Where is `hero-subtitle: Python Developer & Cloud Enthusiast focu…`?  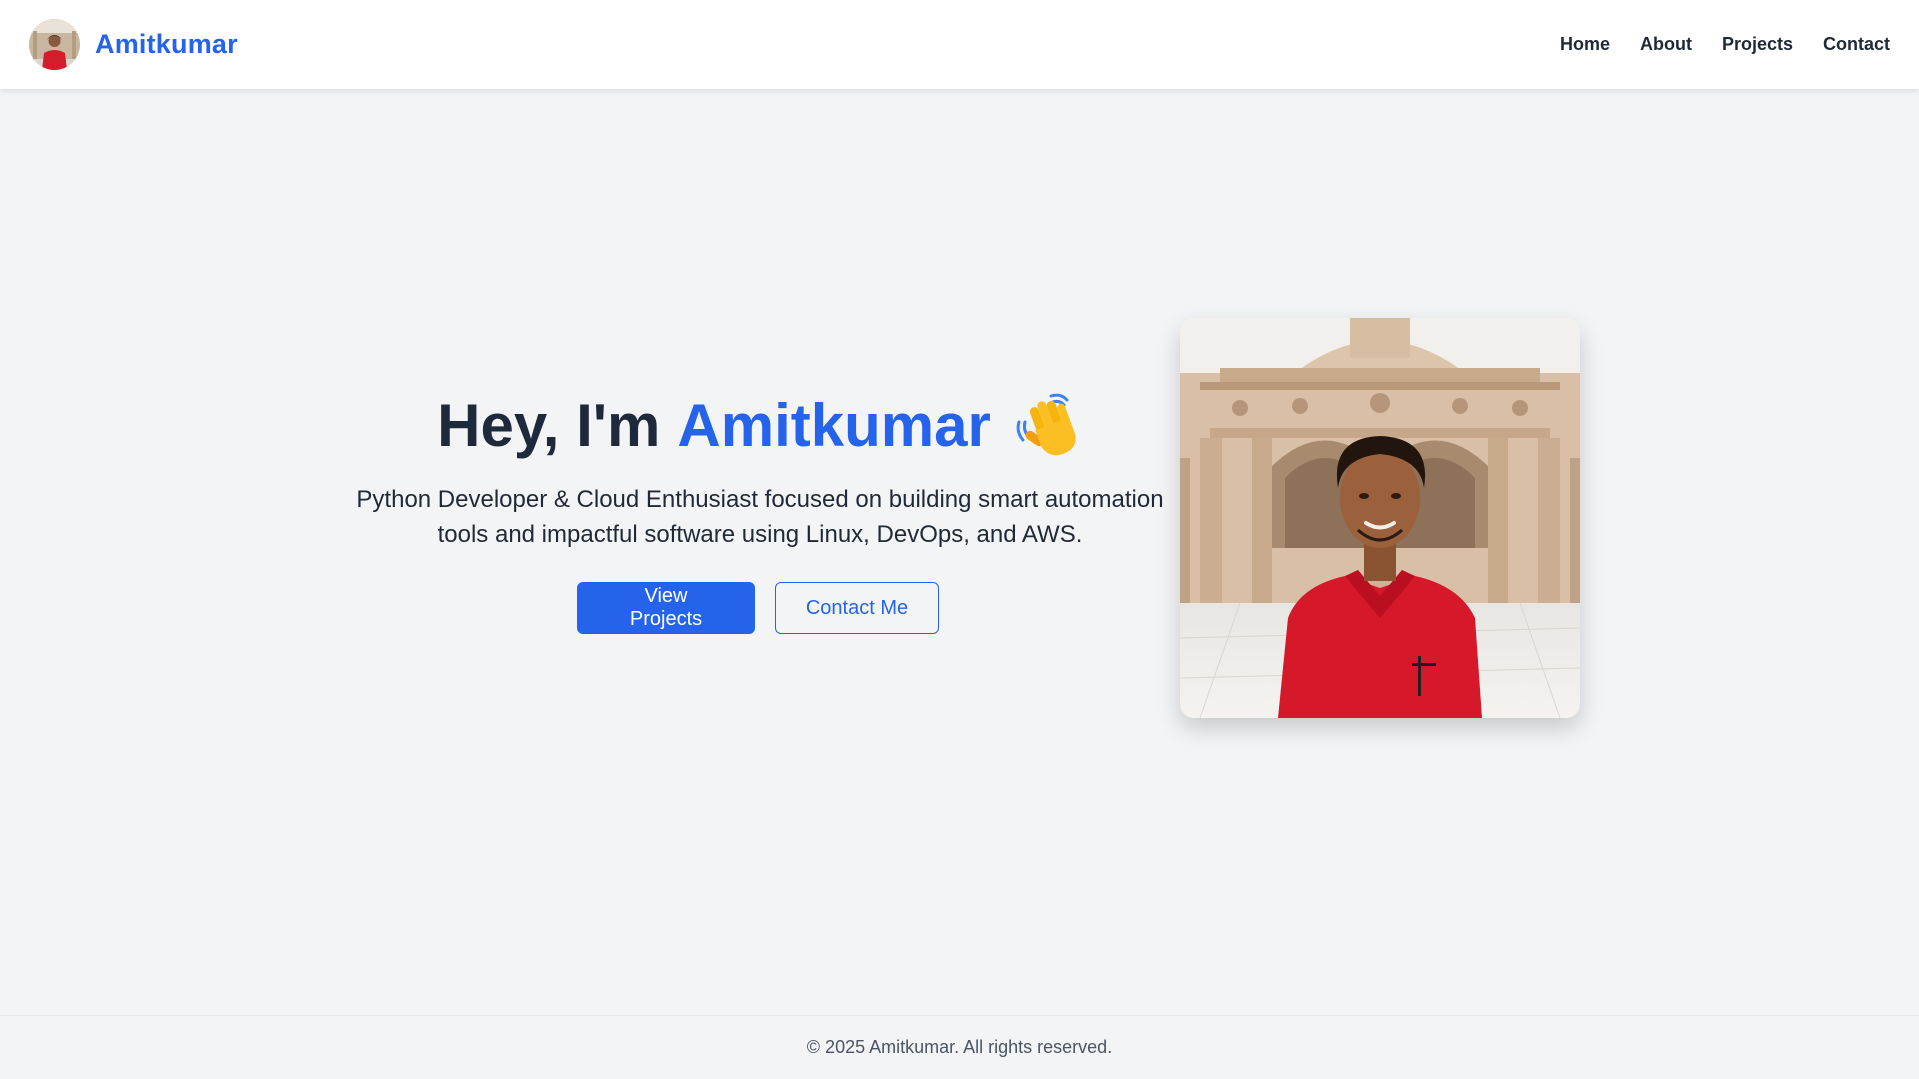
hero-subtitle: Python Developer & Cloud Enthusiast focu… is located at coordinates (760, 517).